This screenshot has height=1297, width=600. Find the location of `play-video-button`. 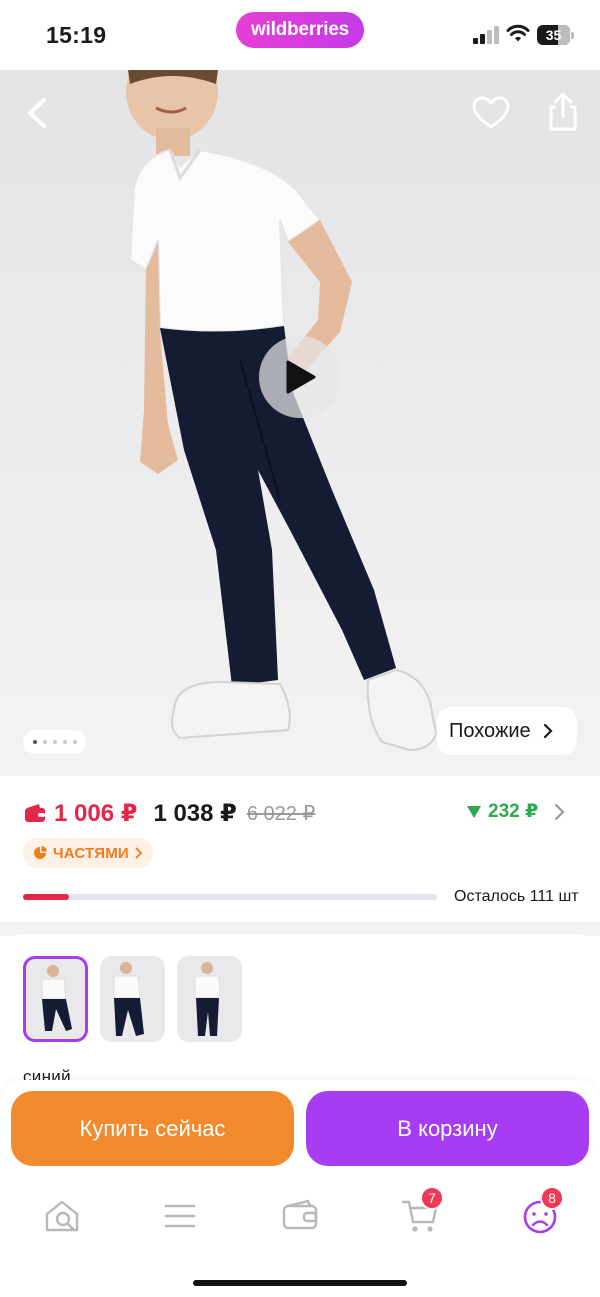

play-video-button is located at coordinates (300, 377).